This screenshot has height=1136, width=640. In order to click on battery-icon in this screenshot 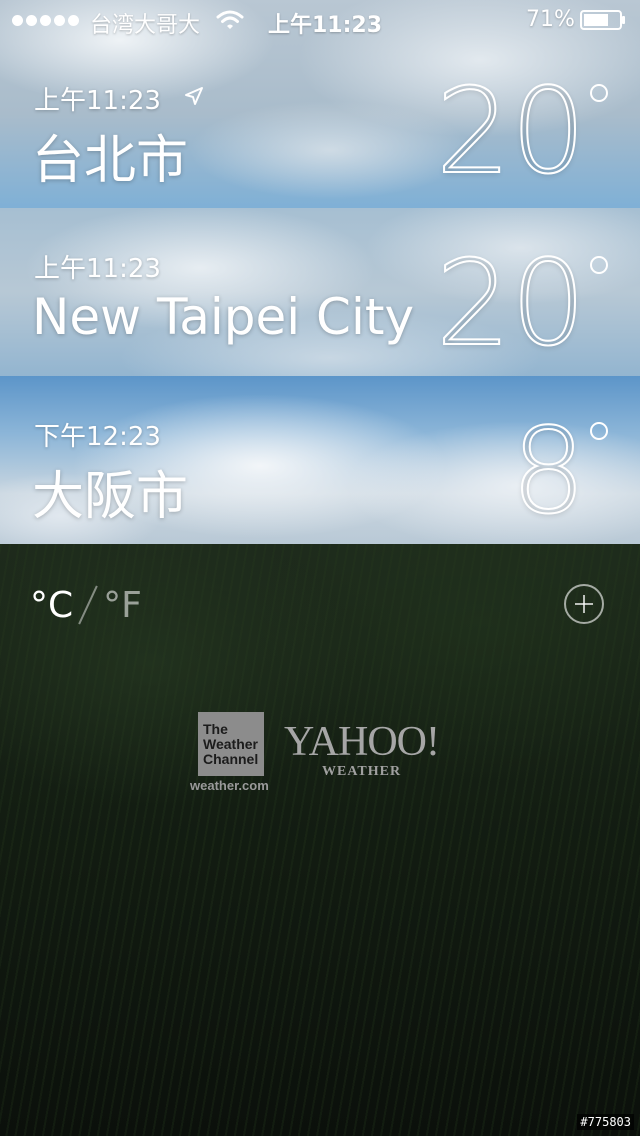, I will do `click(602, 20)`.